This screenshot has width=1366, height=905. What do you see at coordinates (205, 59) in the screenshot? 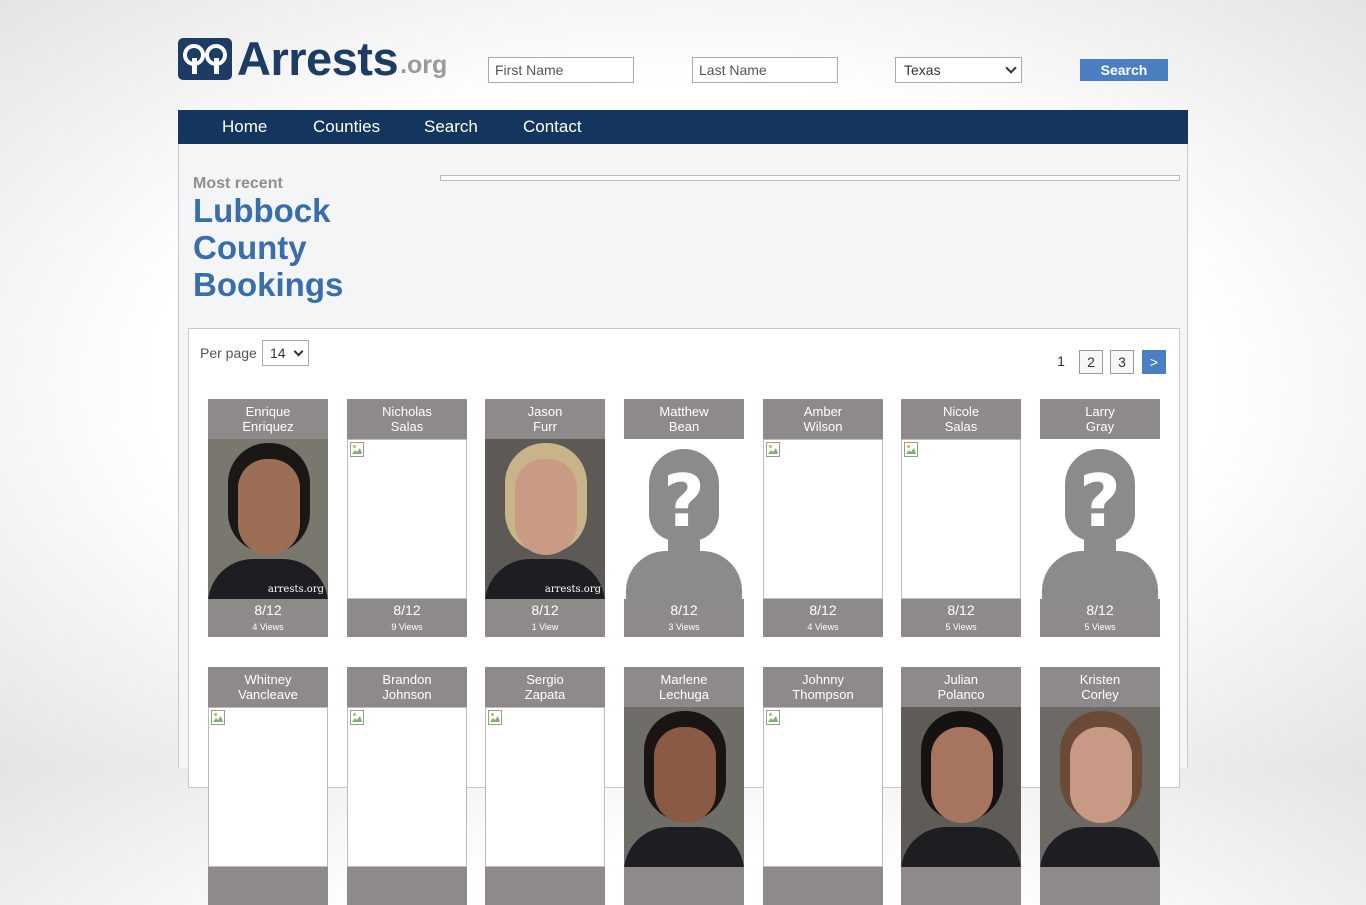
I see `handcuffs-icon` at bounding box center [205, 59].